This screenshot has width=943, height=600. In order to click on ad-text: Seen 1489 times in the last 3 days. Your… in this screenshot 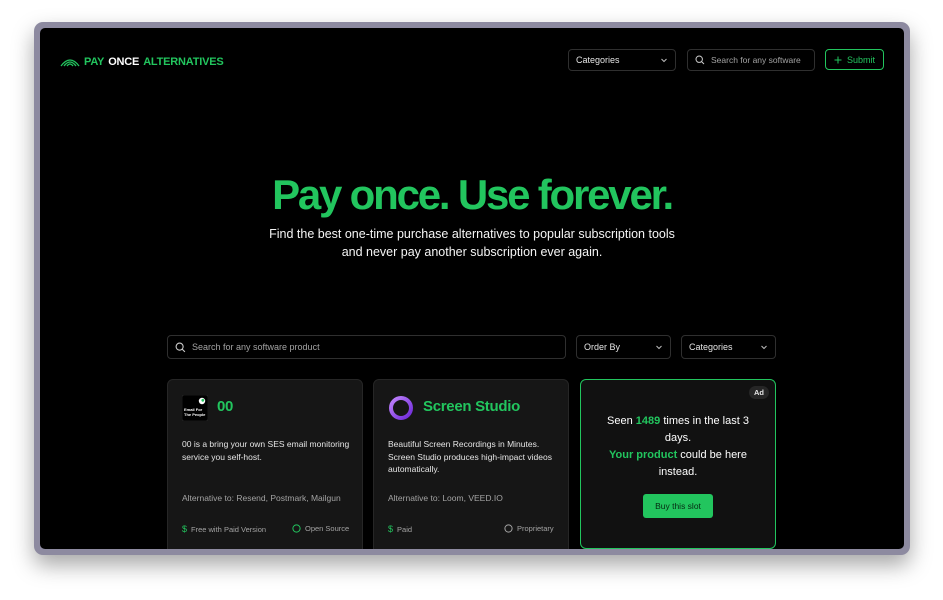, I will do `click(678, 447)`.